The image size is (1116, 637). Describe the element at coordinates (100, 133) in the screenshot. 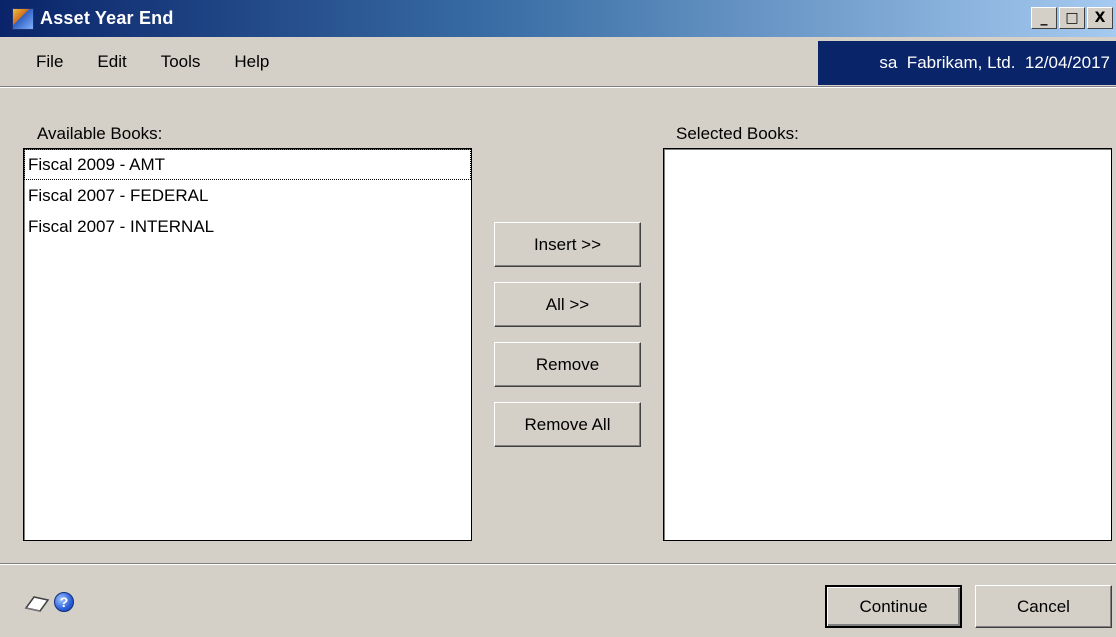

I see `available-books-label: Available Books:` at that location.